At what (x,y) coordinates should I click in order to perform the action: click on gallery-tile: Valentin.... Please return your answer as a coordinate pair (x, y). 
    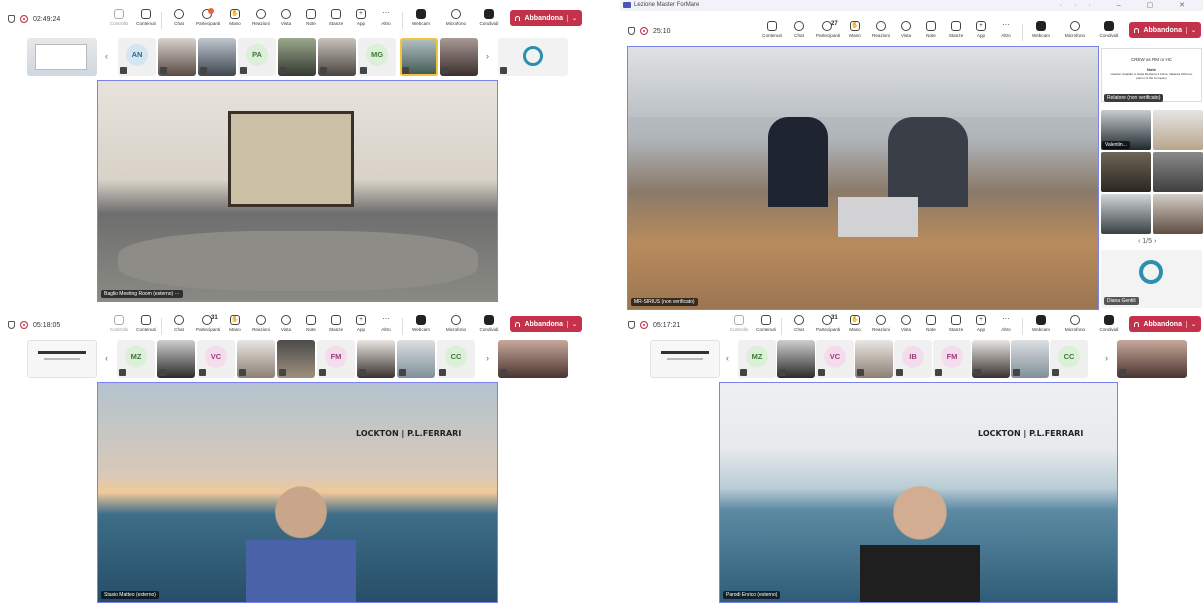
    Looking at the image, I should click on (1126, 130).